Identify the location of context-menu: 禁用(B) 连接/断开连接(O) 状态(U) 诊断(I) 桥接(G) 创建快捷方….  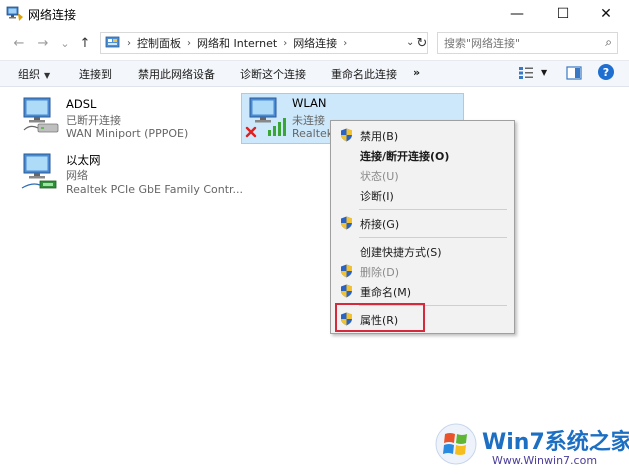
(422, 227).